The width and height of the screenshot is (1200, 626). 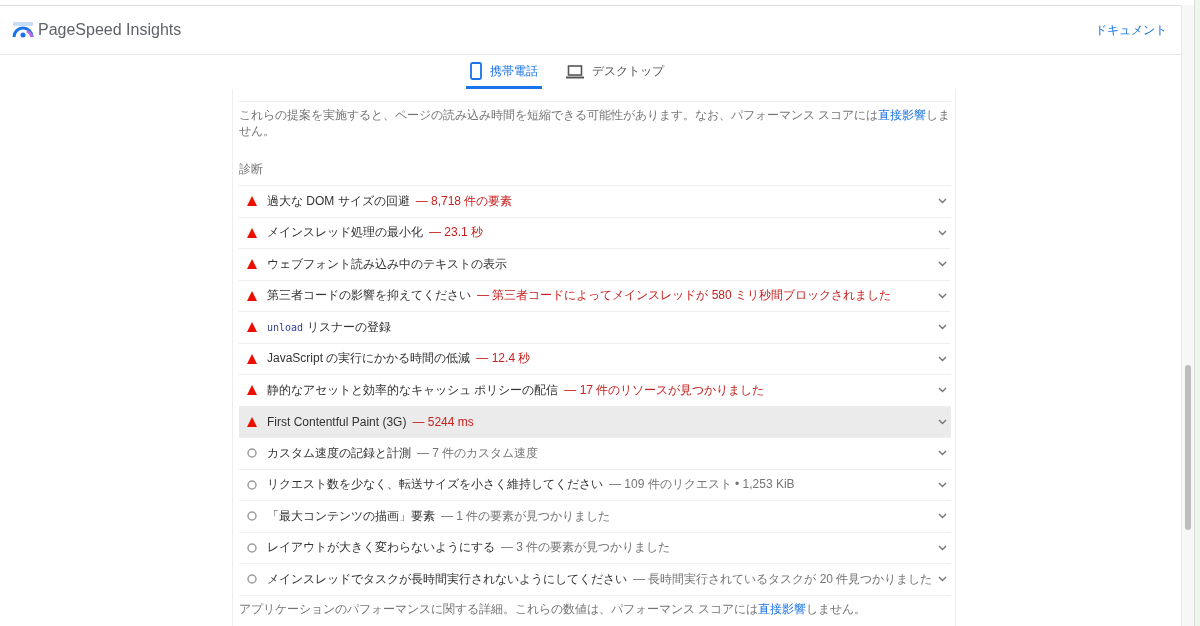 I want to click on section-heading: 診断, so click(x=595, y=174).